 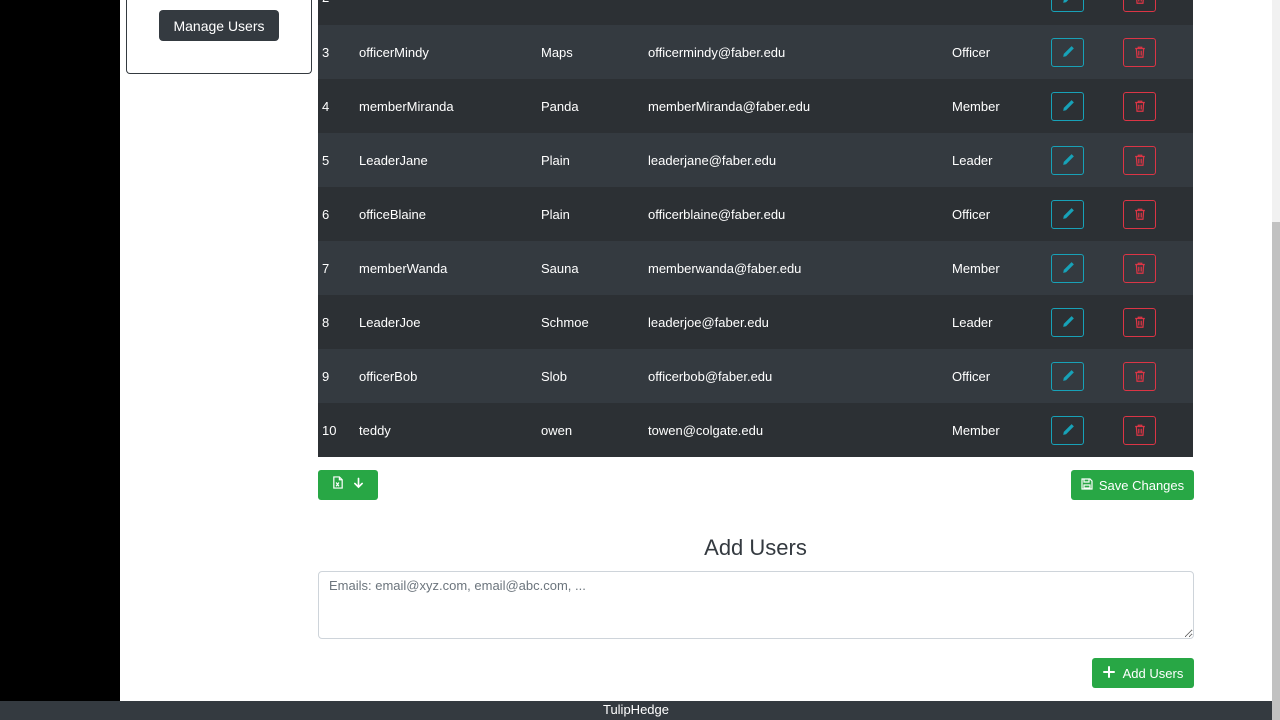 I want to click on add-users-button: Add Users, so click(x=1143, y=673).